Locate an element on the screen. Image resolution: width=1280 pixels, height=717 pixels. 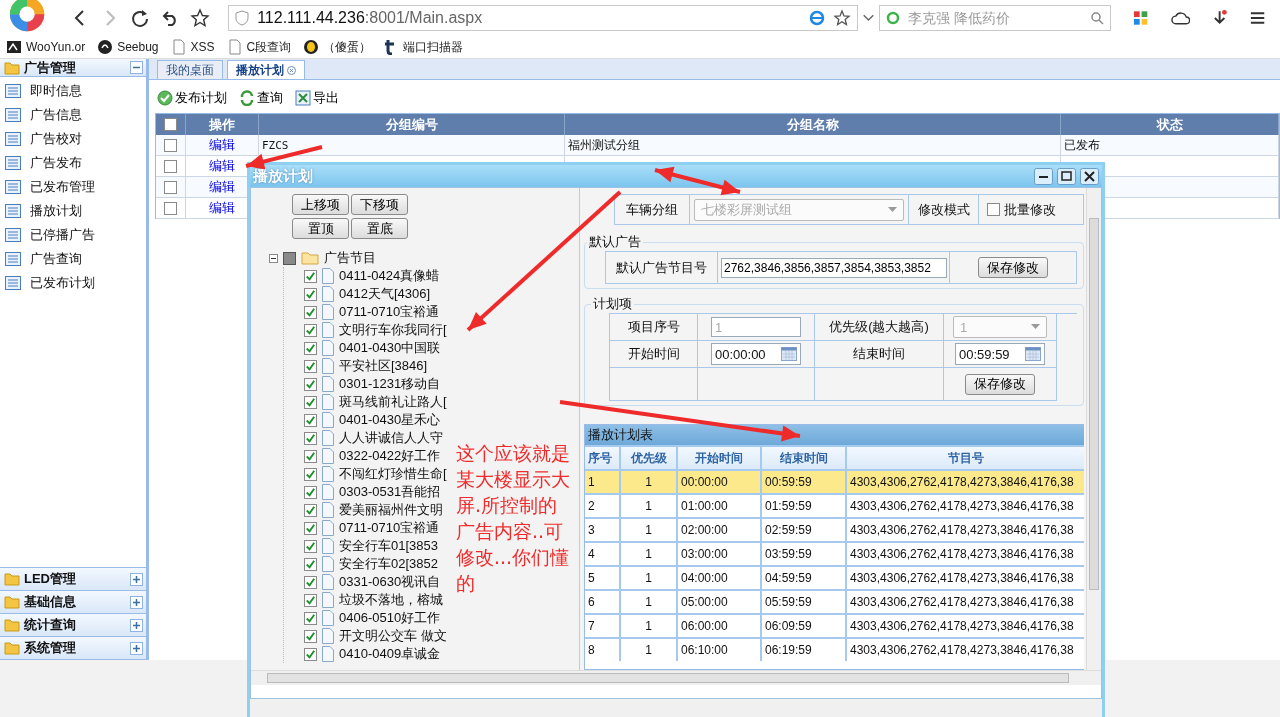
tree-item: 不闯红灯珍惜生命[ is located at coordinates (393, 474).